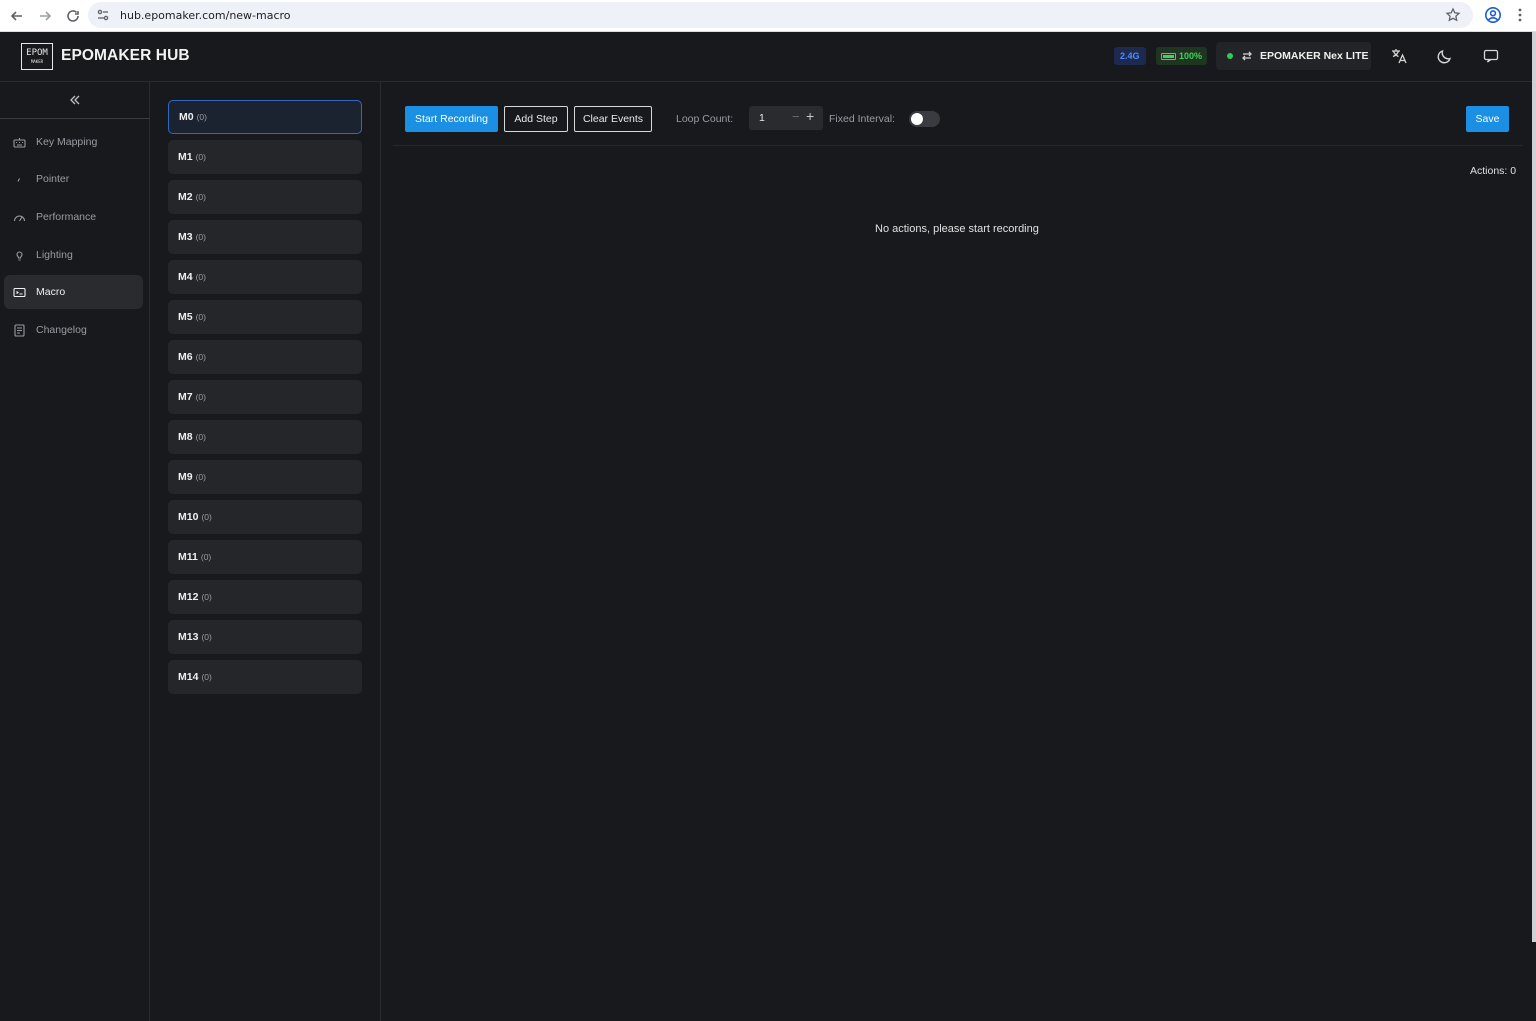 Image resolution: width=1536 pixels, height=1021 pixels. Describe the element at coordinates (185, 317) in the screenshot. I see `macro-name: M5` at that location.